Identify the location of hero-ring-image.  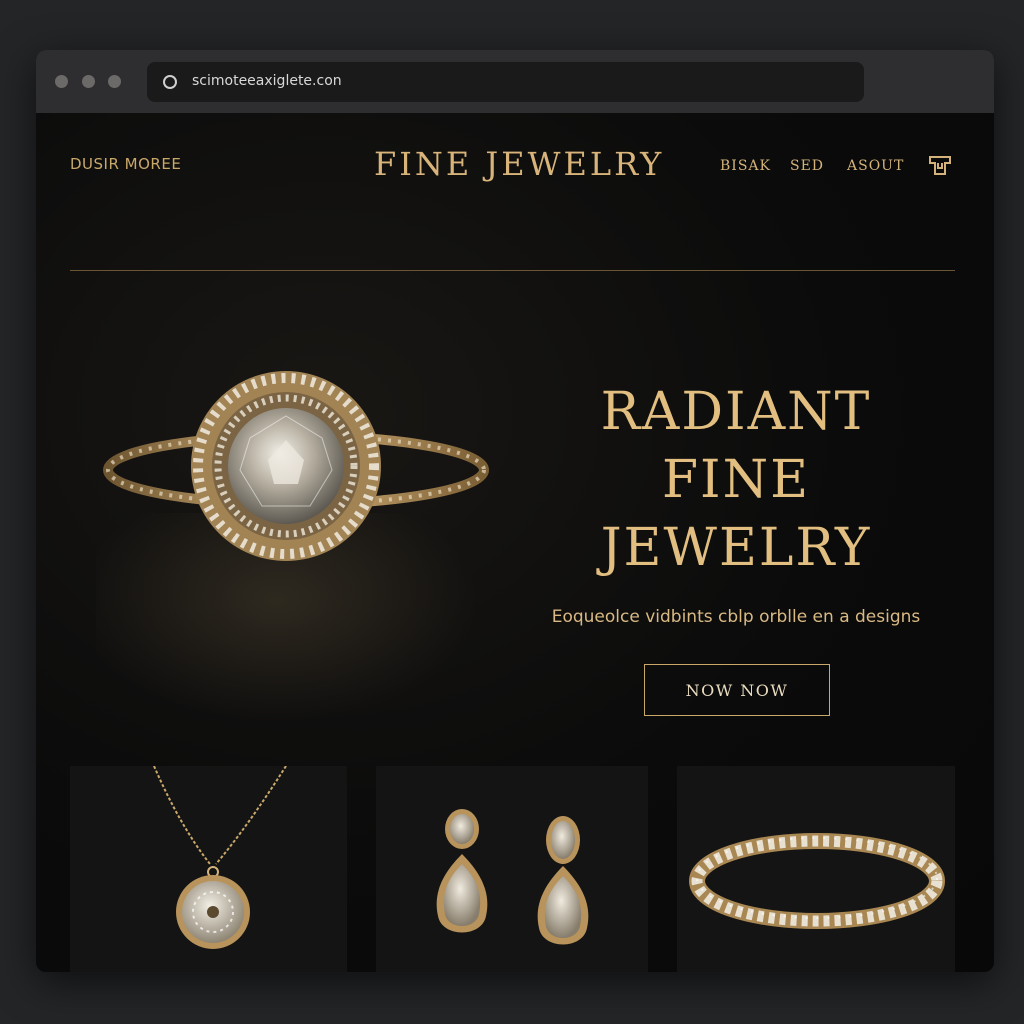
(296, 466).